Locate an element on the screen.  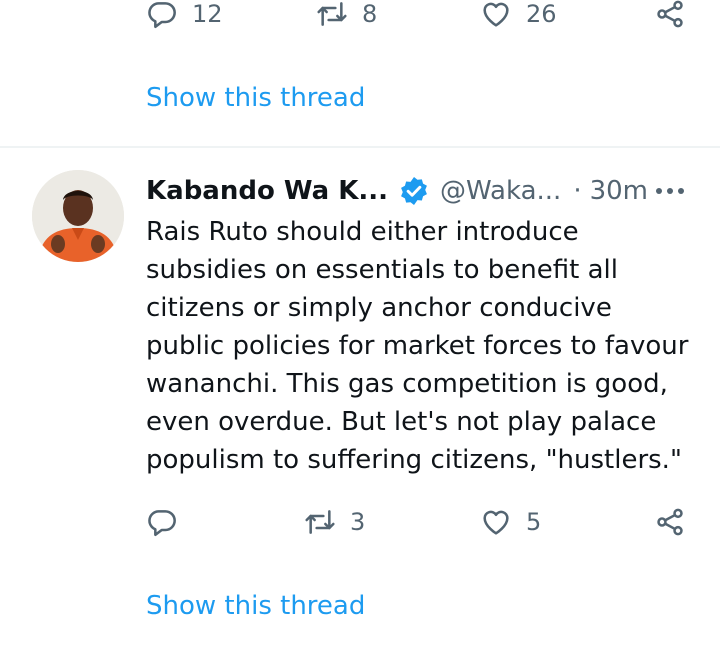
retweet-count: 8 is located at coordinates (370, 14).